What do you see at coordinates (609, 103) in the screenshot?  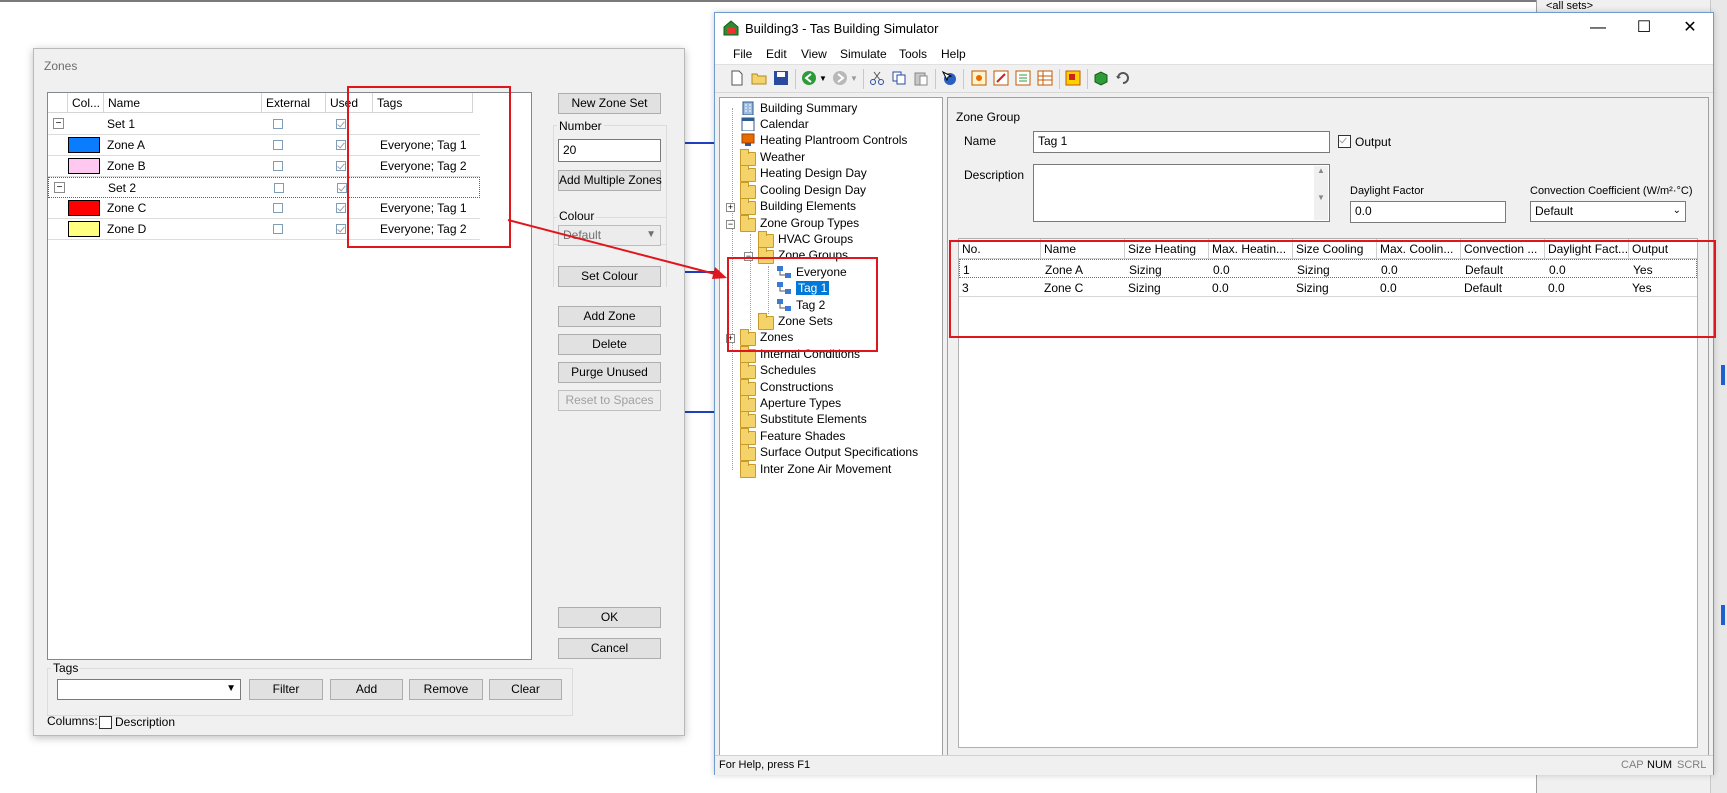 I see `new-zone-set-button: New Zone Set` at bounding box center [609, 103].